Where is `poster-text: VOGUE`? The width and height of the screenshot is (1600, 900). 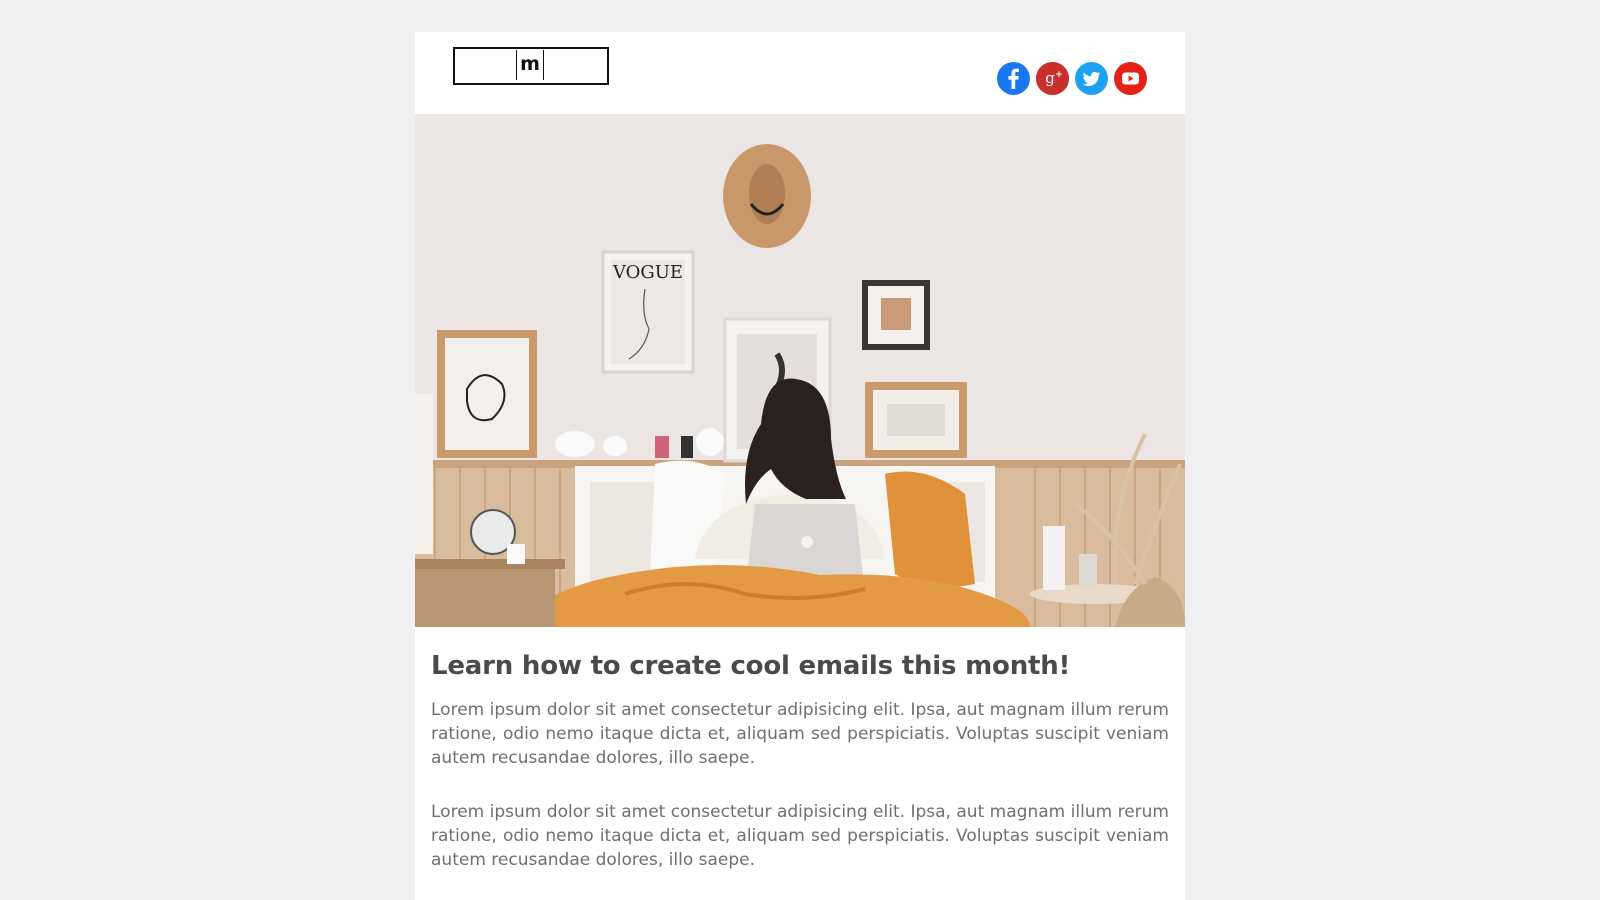 poster-text: VOGUE is located at coordinates (647, 272).